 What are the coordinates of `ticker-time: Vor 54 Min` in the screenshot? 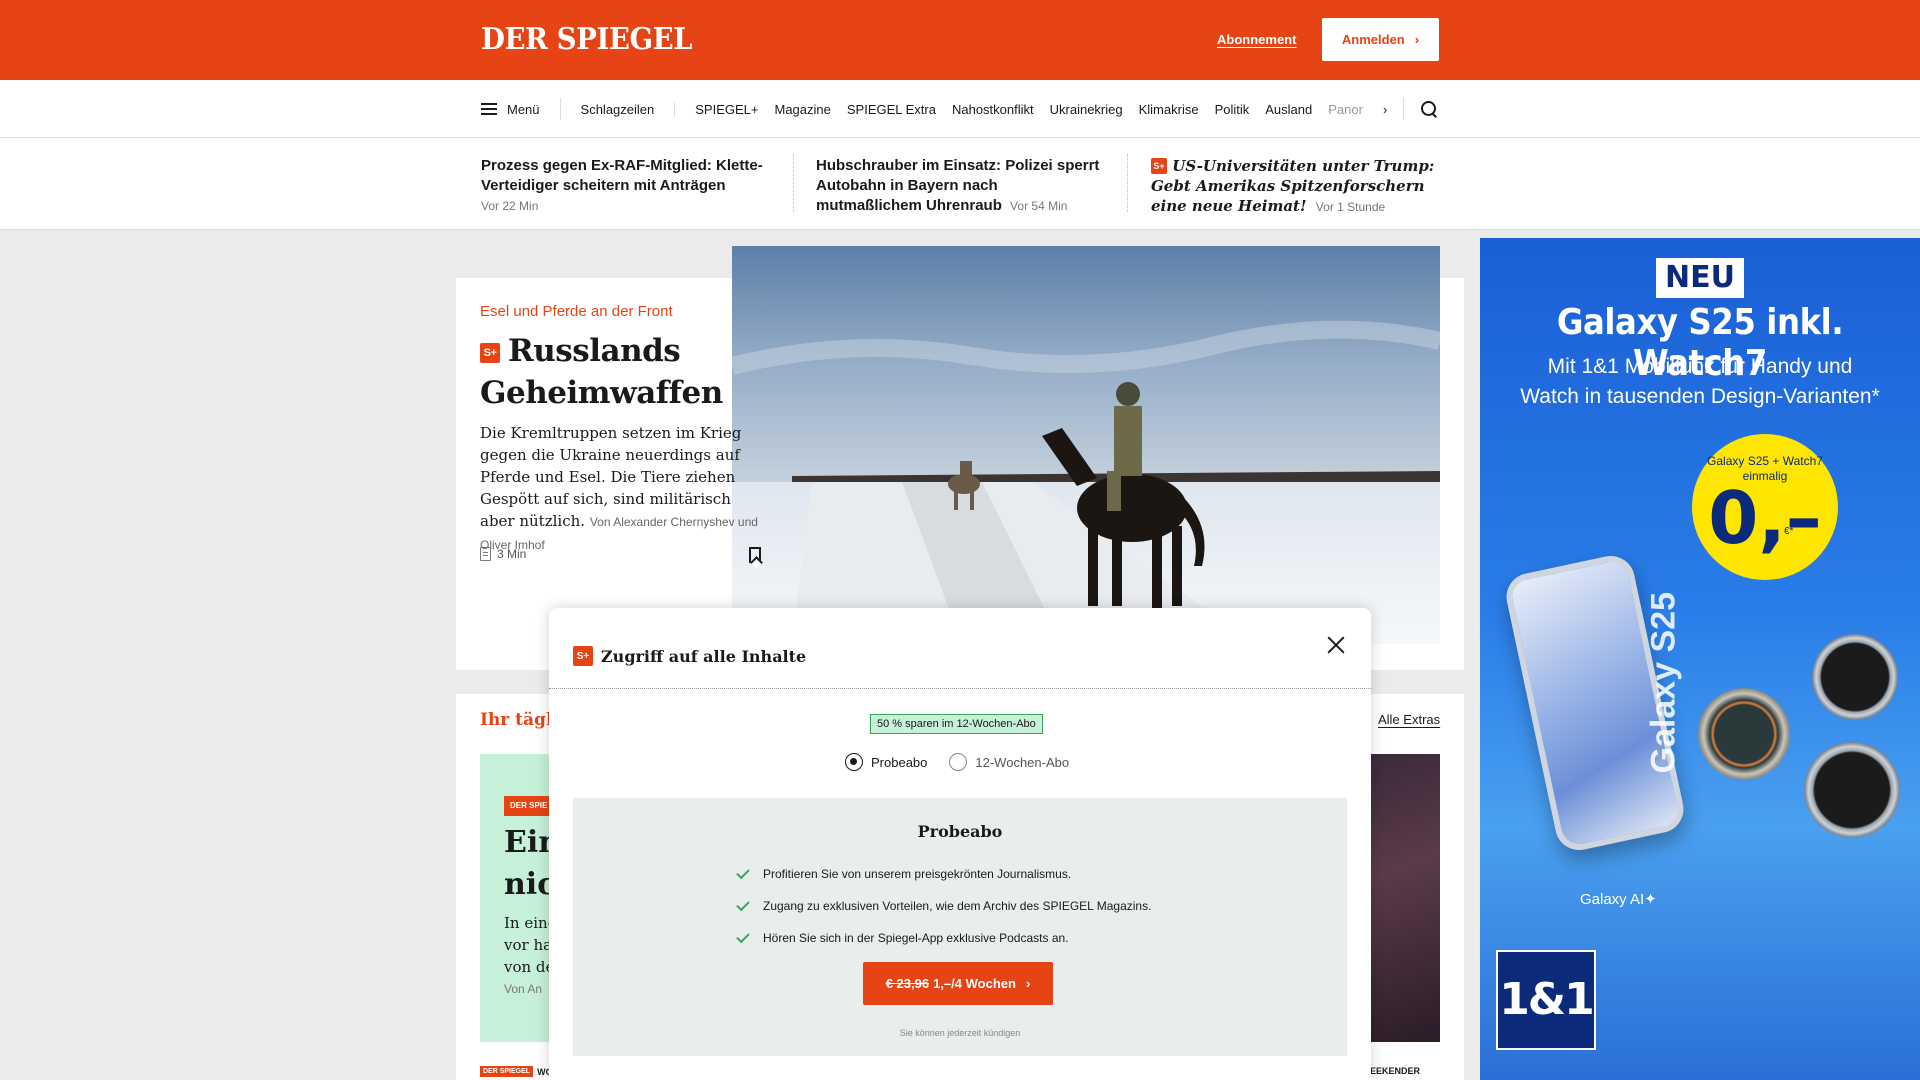 It's located at (1039, 206).